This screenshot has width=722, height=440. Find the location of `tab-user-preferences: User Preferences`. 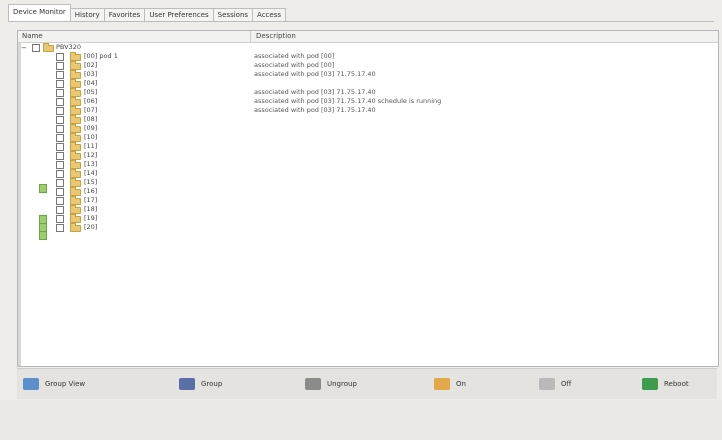

tab-user-preferences: User Preferences is located at coordinates (179, 15).